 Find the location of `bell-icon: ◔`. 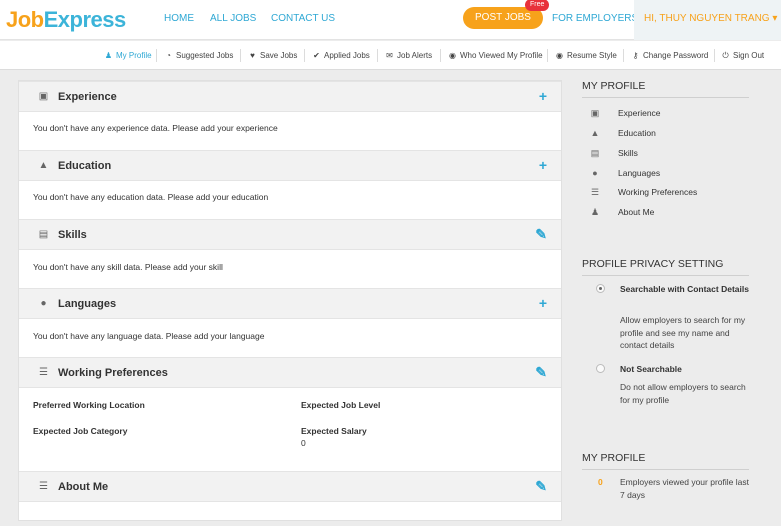

bell-icon: ◔ is located at coordinates (168, 55).